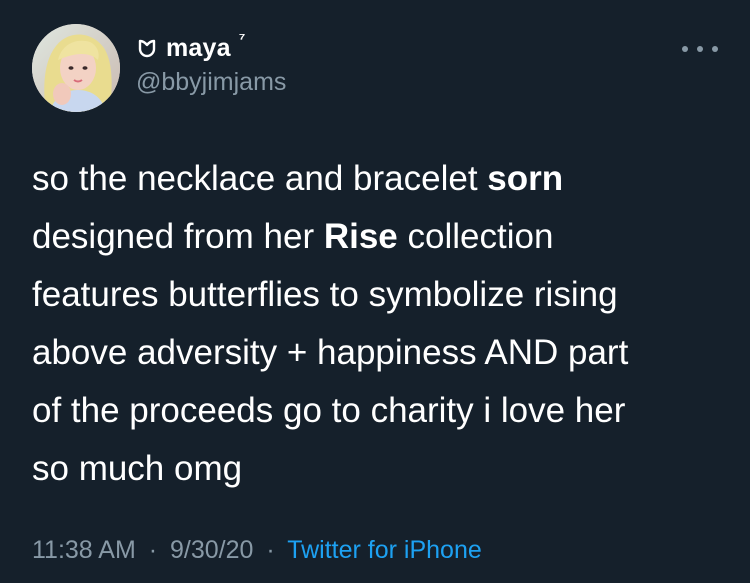  What do you see at coordinates (198, 47) in the screenshot?
I see `display-name: maya` at bounding box center [198, 47].